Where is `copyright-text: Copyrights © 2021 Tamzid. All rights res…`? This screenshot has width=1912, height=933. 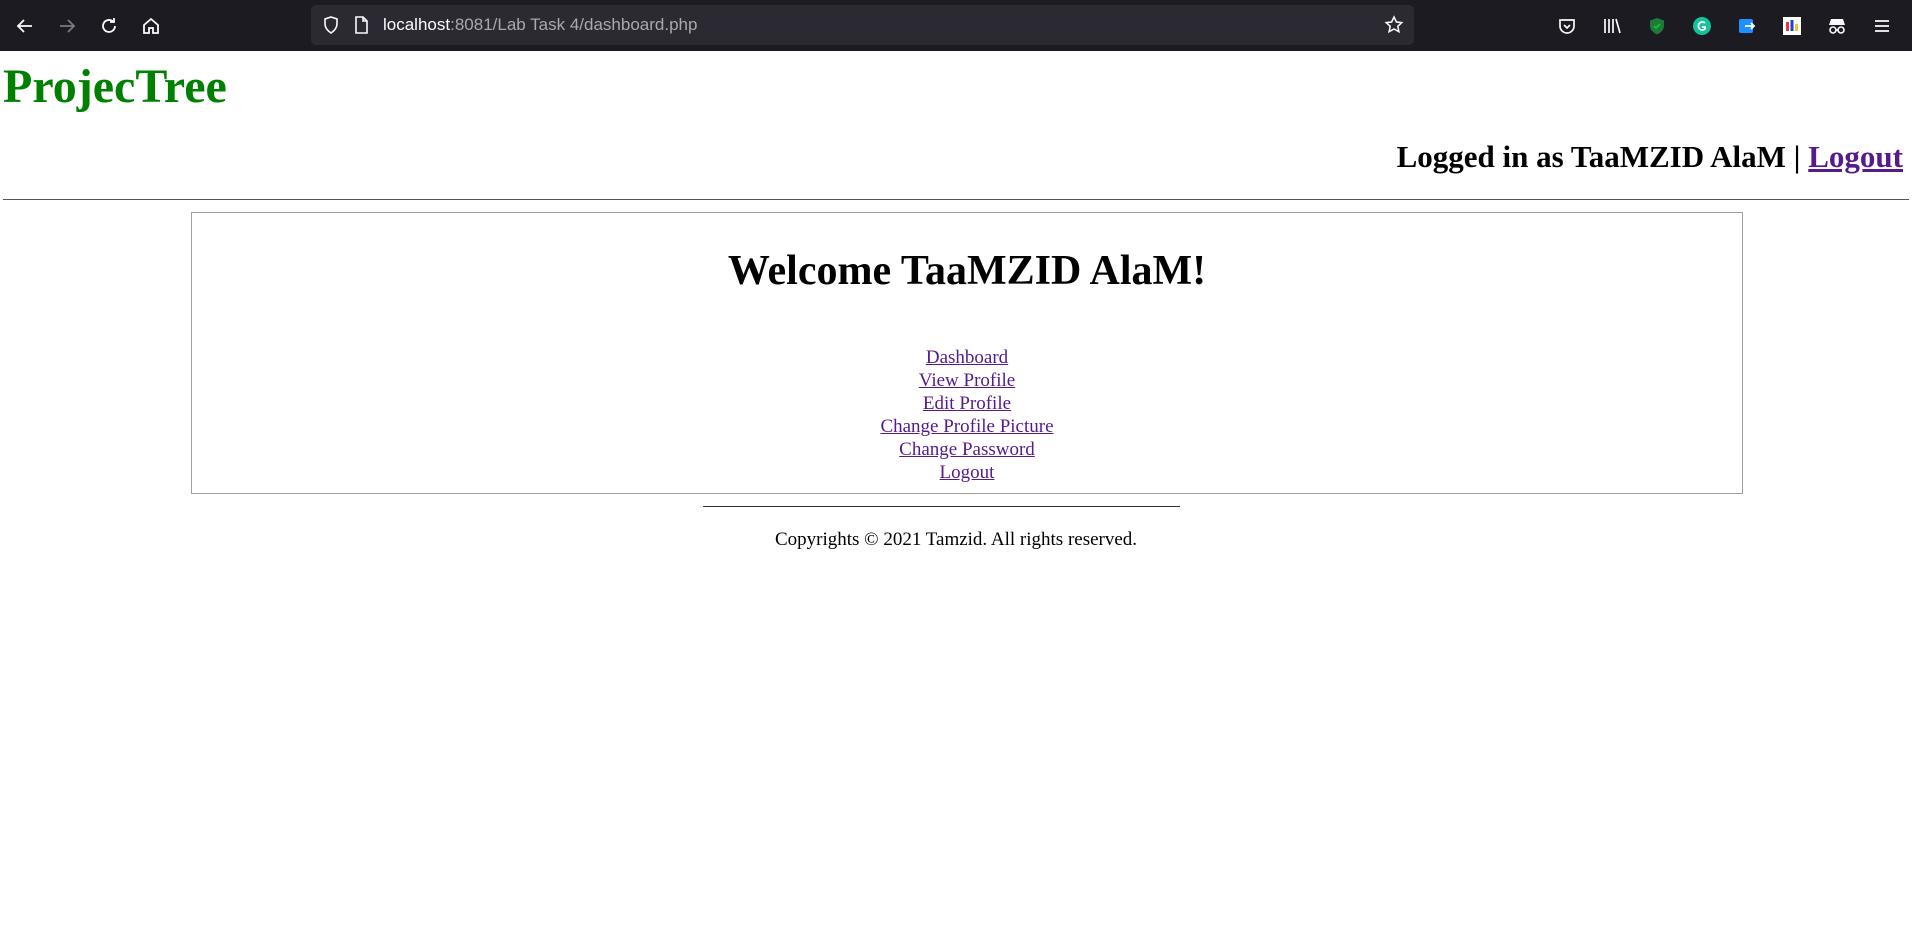 copyright-text: Copyrights © 2021 Tamzid. All rights res… is located at coordinates (956, 539).